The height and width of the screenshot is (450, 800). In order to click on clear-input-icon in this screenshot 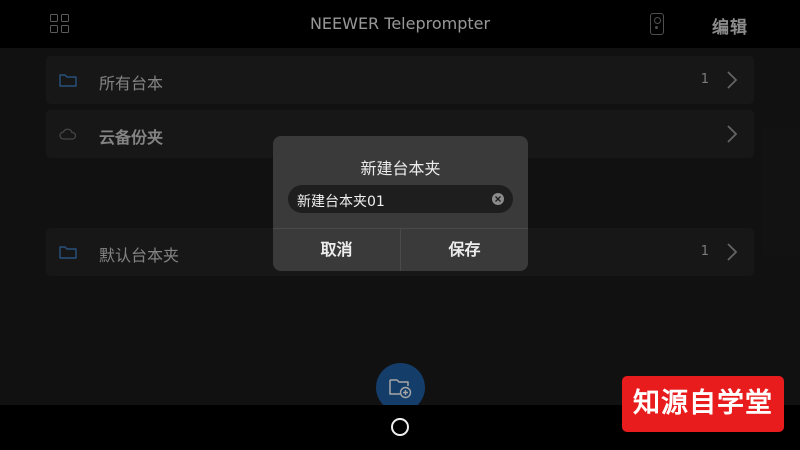, I will do `click(498, 199)`.